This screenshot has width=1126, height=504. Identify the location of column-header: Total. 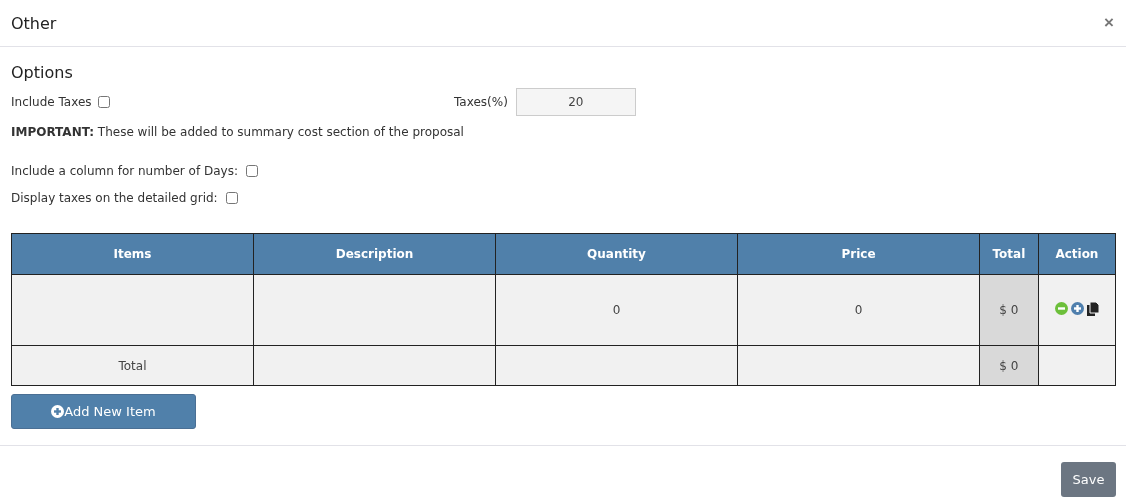
(1009, 254).